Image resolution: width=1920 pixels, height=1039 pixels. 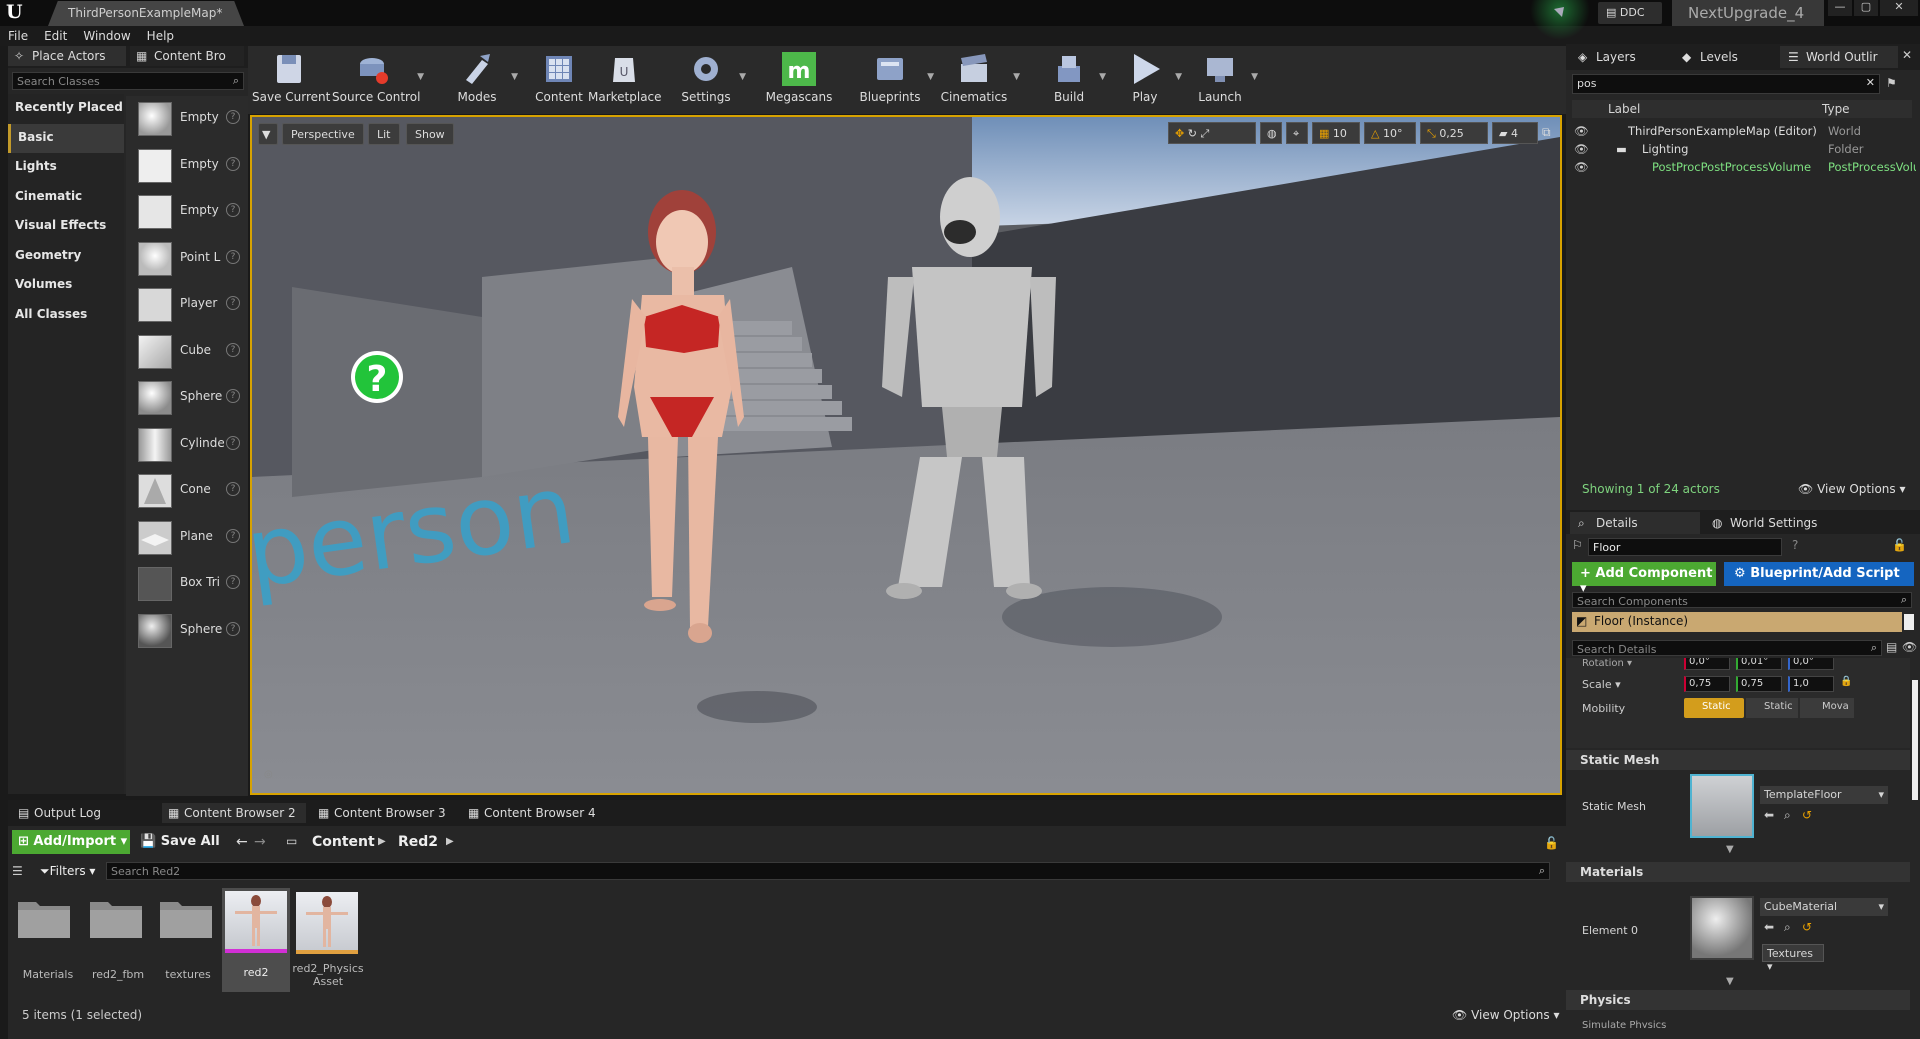 What do you see at coordinates (1866, 8) in the screenshot?
I see `maximize-button: ▢` at bounding box center [1866, 8].